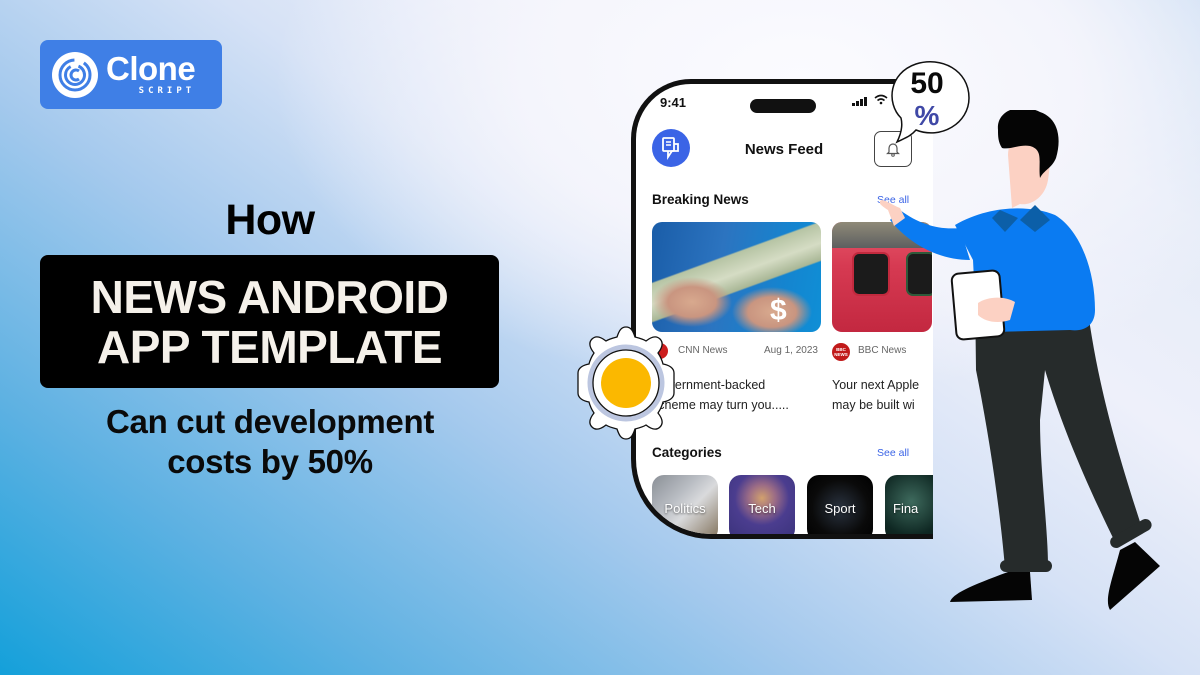 The image size is (1200, 675). Describe the element at coordinates (151, 68) in the screenshot. I see `brand-name: Clone` at that location.